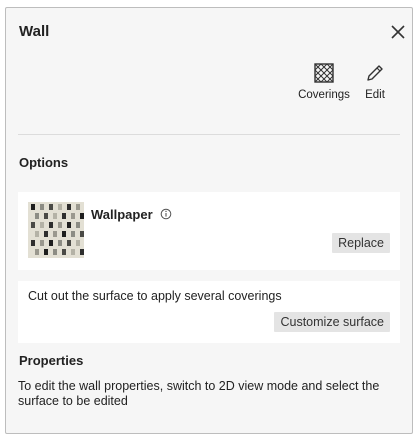 The image size is (420, 436). I want to click on panel-title: Wall, so click(34, 31).